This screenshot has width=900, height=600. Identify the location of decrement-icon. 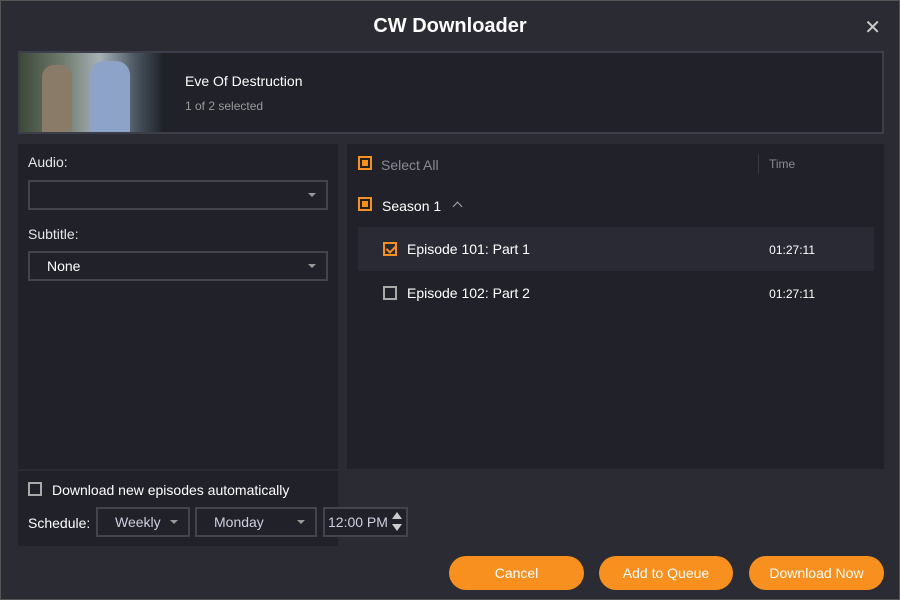
(397, 527).